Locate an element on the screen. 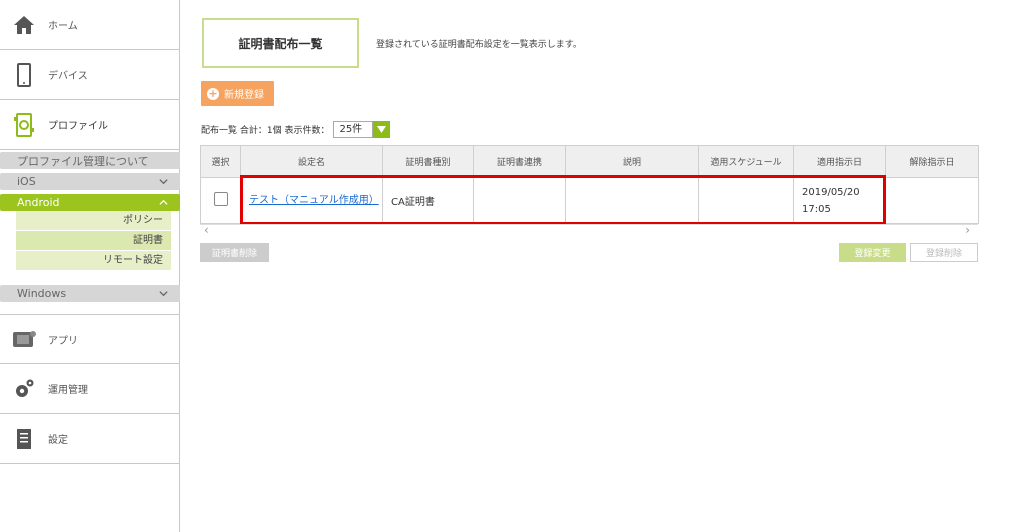 The height and width of the screenshot is (532, 1024). page-title-text: 証明書配布一覧 is located at coordinates (280, 43).